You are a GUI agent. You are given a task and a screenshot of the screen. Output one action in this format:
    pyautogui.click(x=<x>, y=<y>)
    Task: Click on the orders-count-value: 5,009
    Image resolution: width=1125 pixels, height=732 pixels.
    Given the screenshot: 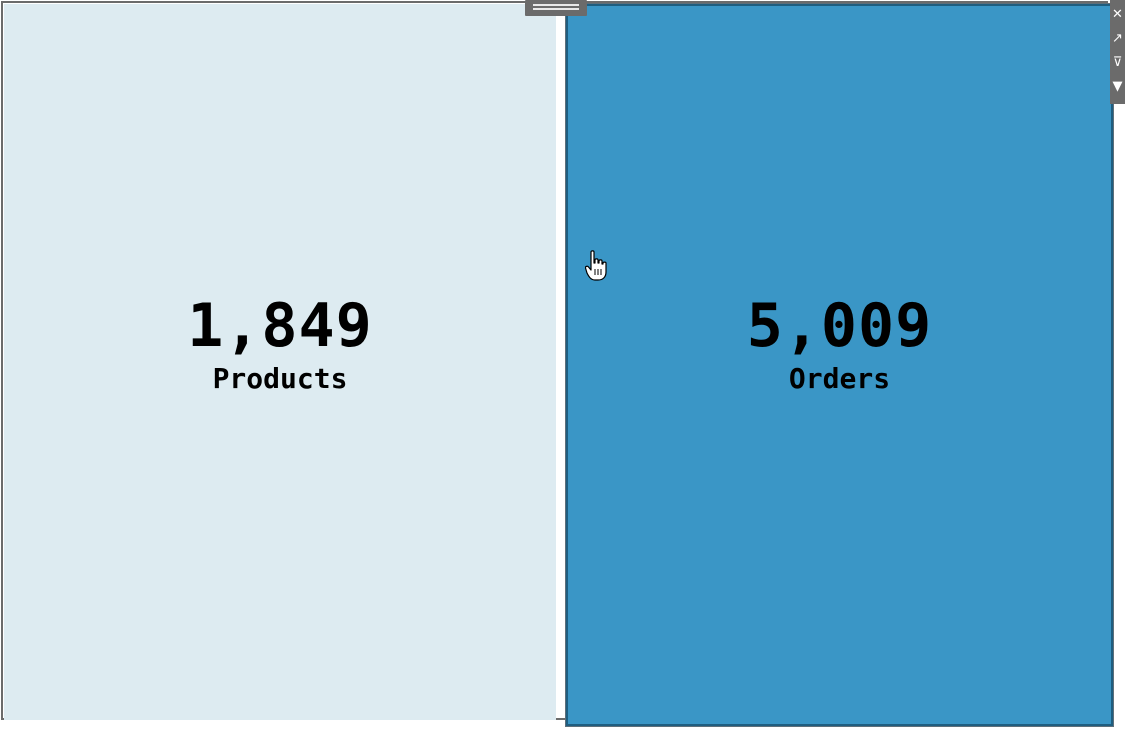 What is the action you would take?
    pyautogui.click(x=839, y=326)
    